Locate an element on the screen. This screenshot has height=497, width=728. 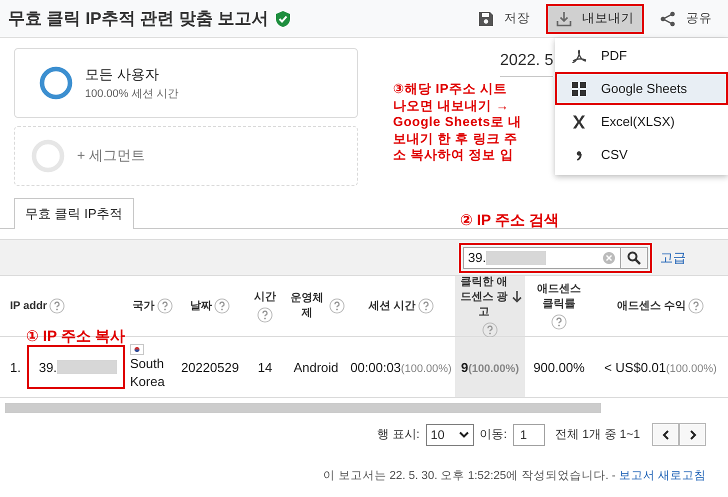
x-icon is located at coordinates (579, 122).